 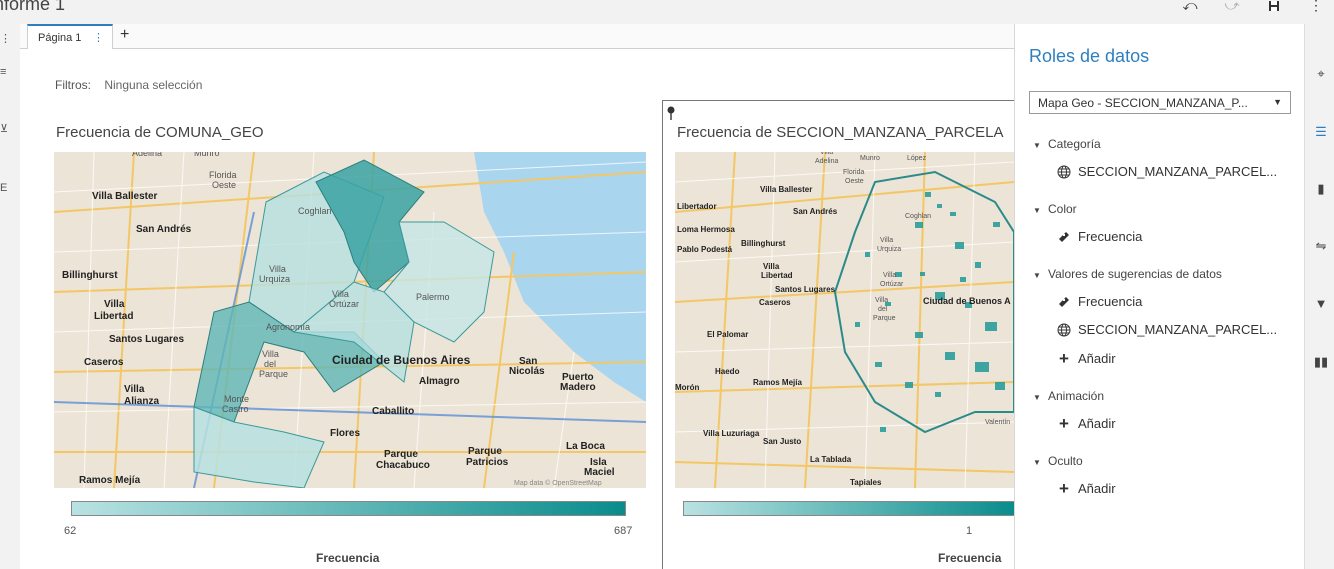 What do you see at coordinates (393, 411) in the screenshot?
I see `svg-text: Caballito` at bounding box center [393, 411].